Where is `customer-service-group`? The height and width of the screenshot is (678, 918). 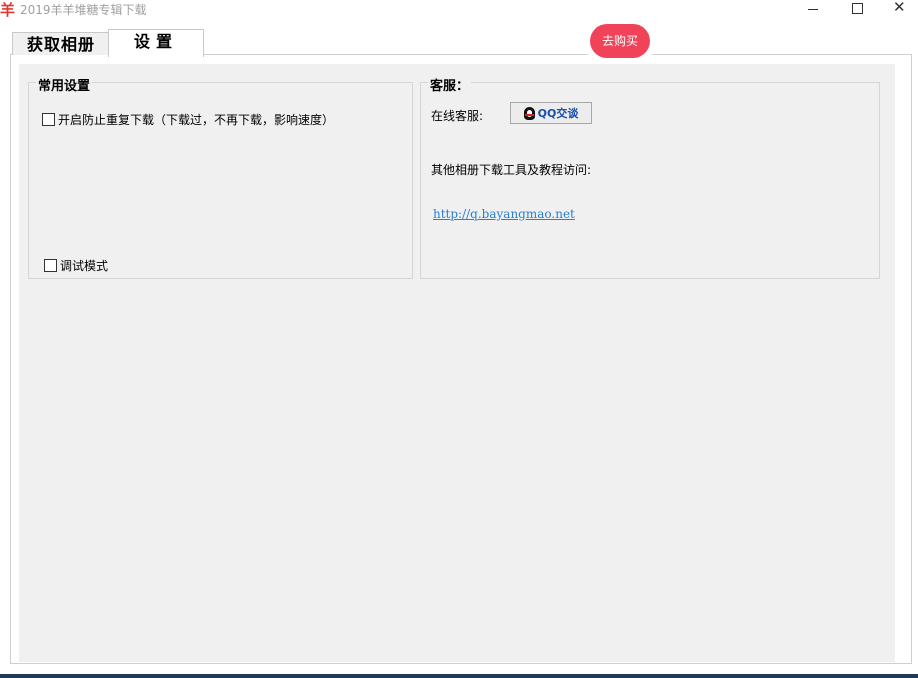
customer-service-group is located at coordinates (650, 180).